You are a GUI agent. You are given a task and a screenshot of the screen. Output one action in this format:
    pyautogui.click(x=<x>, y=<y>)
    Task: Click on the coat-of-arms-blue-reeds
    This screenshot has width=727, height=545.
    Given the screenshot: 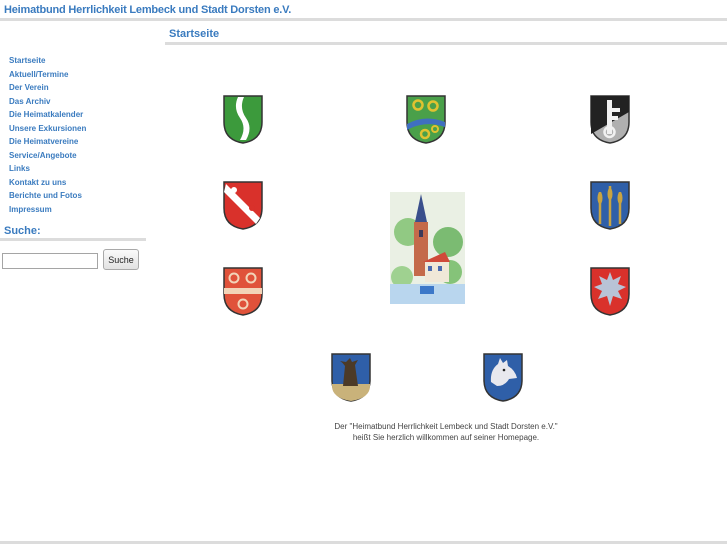 What is the action you would take?
    pyautogui.click(x=610, y=205)
    